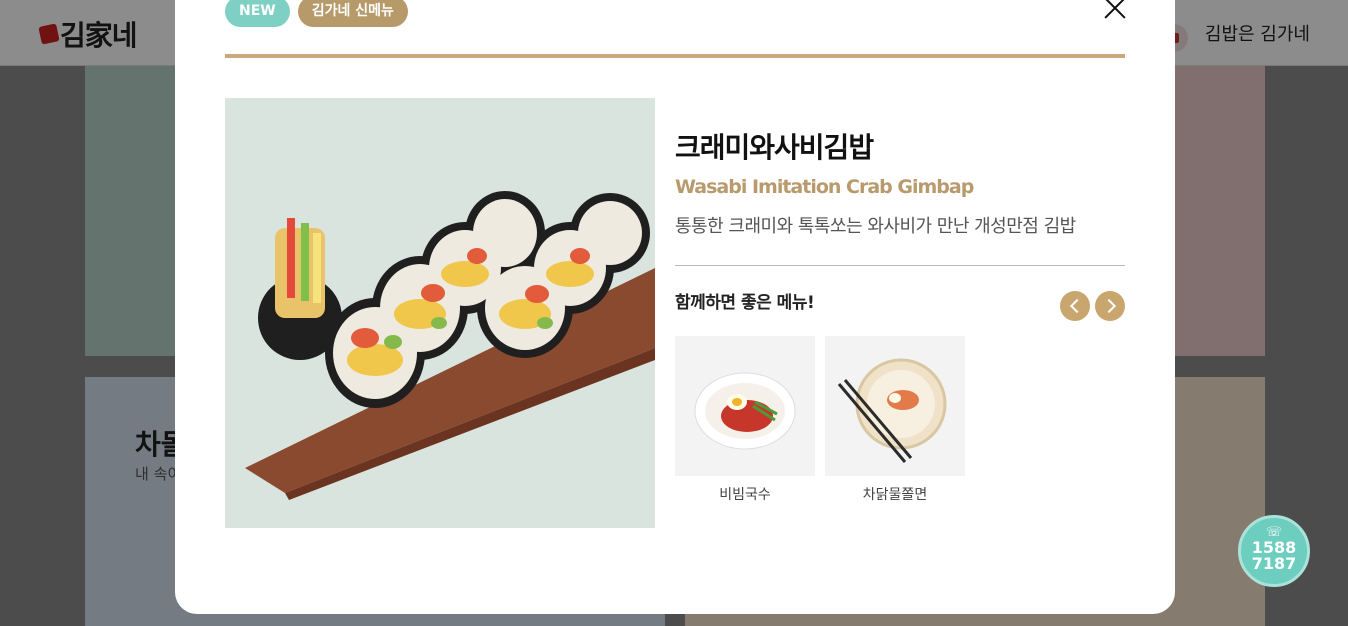 The width and height of the screenshot is (1348, 626). What do you see at coordinates (1110, 306) in the screenshot?
I see `chevron-right-icon` at bounding box center [1110, 306].